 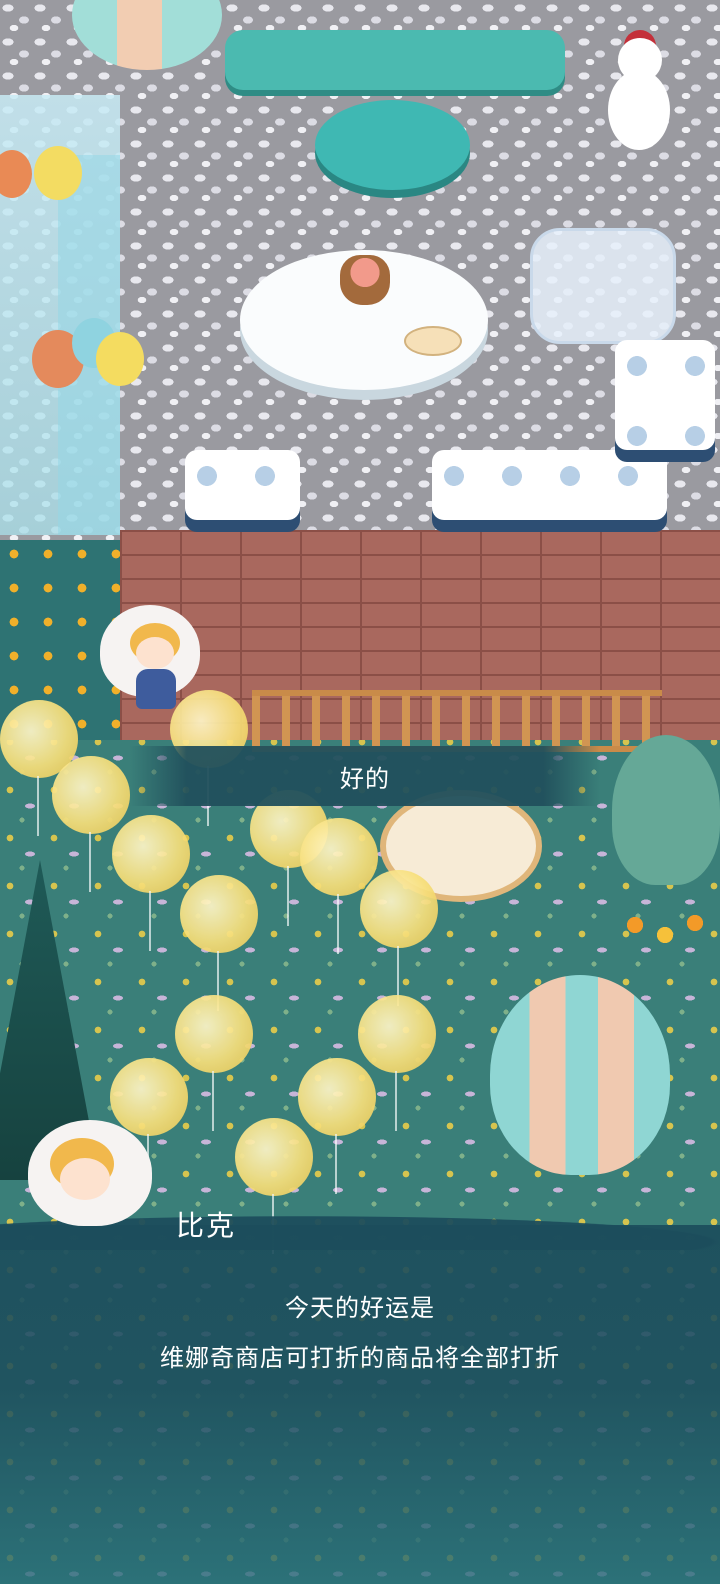 I want to click on teal-couch, so click(x=395, y=60).